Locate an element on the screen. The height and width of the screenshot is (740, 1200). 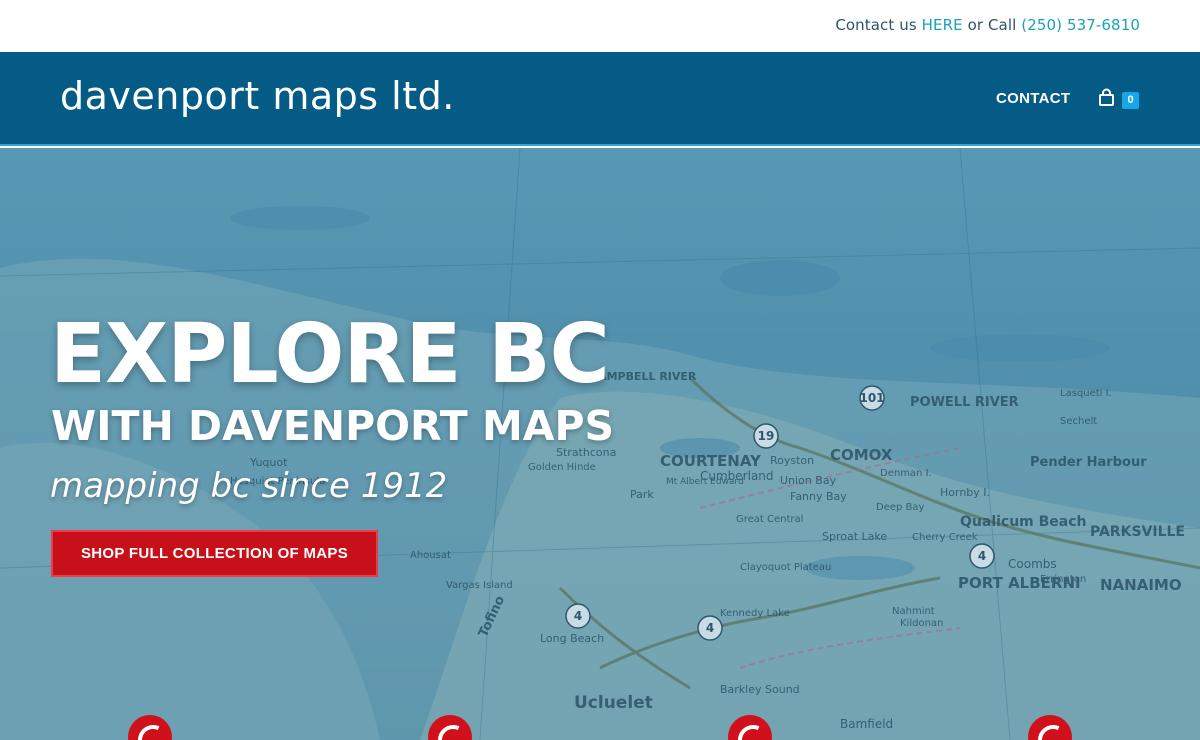
contact-here-link: HERE is located at coordinates (942, 25).